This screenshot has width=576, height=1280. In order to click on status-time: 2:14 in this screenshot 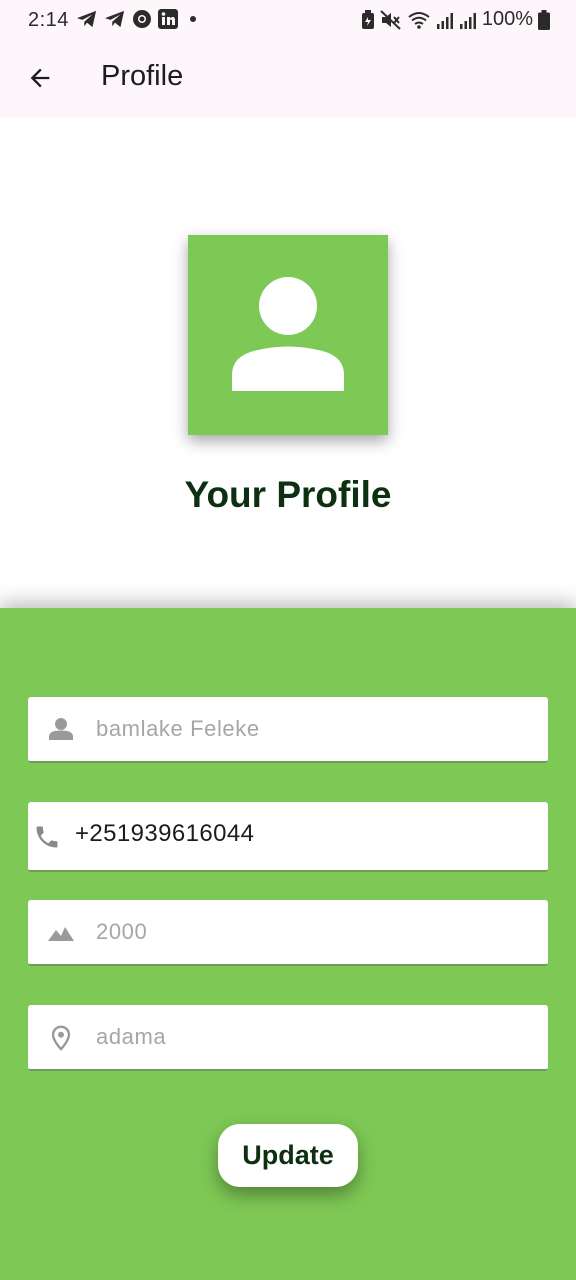, I will do `click(48, 20)`.